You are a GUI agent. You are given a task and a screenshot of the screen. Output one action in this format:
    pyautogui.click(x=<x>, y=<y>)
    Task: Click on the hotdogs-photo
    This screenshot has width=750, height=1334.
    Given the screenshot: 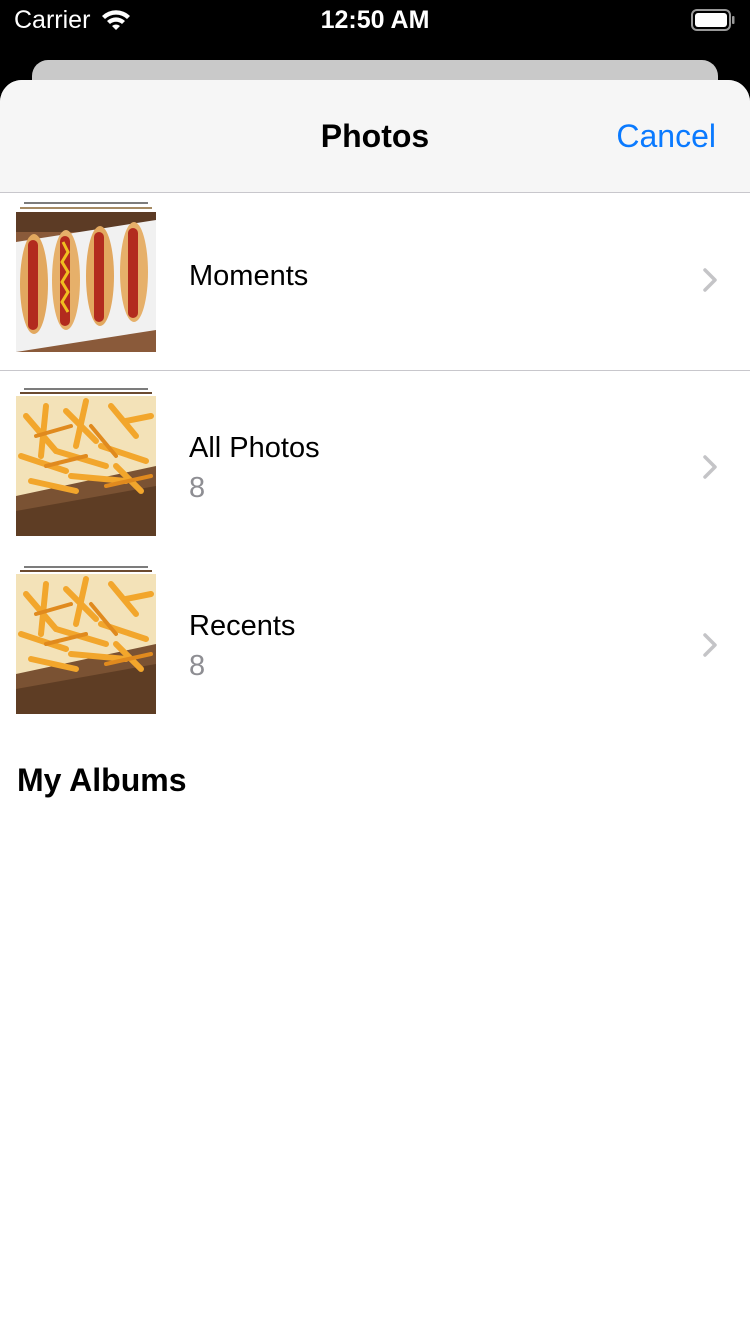 What is the action you would take?
    pyautogui.click(x=86, y=282)
    